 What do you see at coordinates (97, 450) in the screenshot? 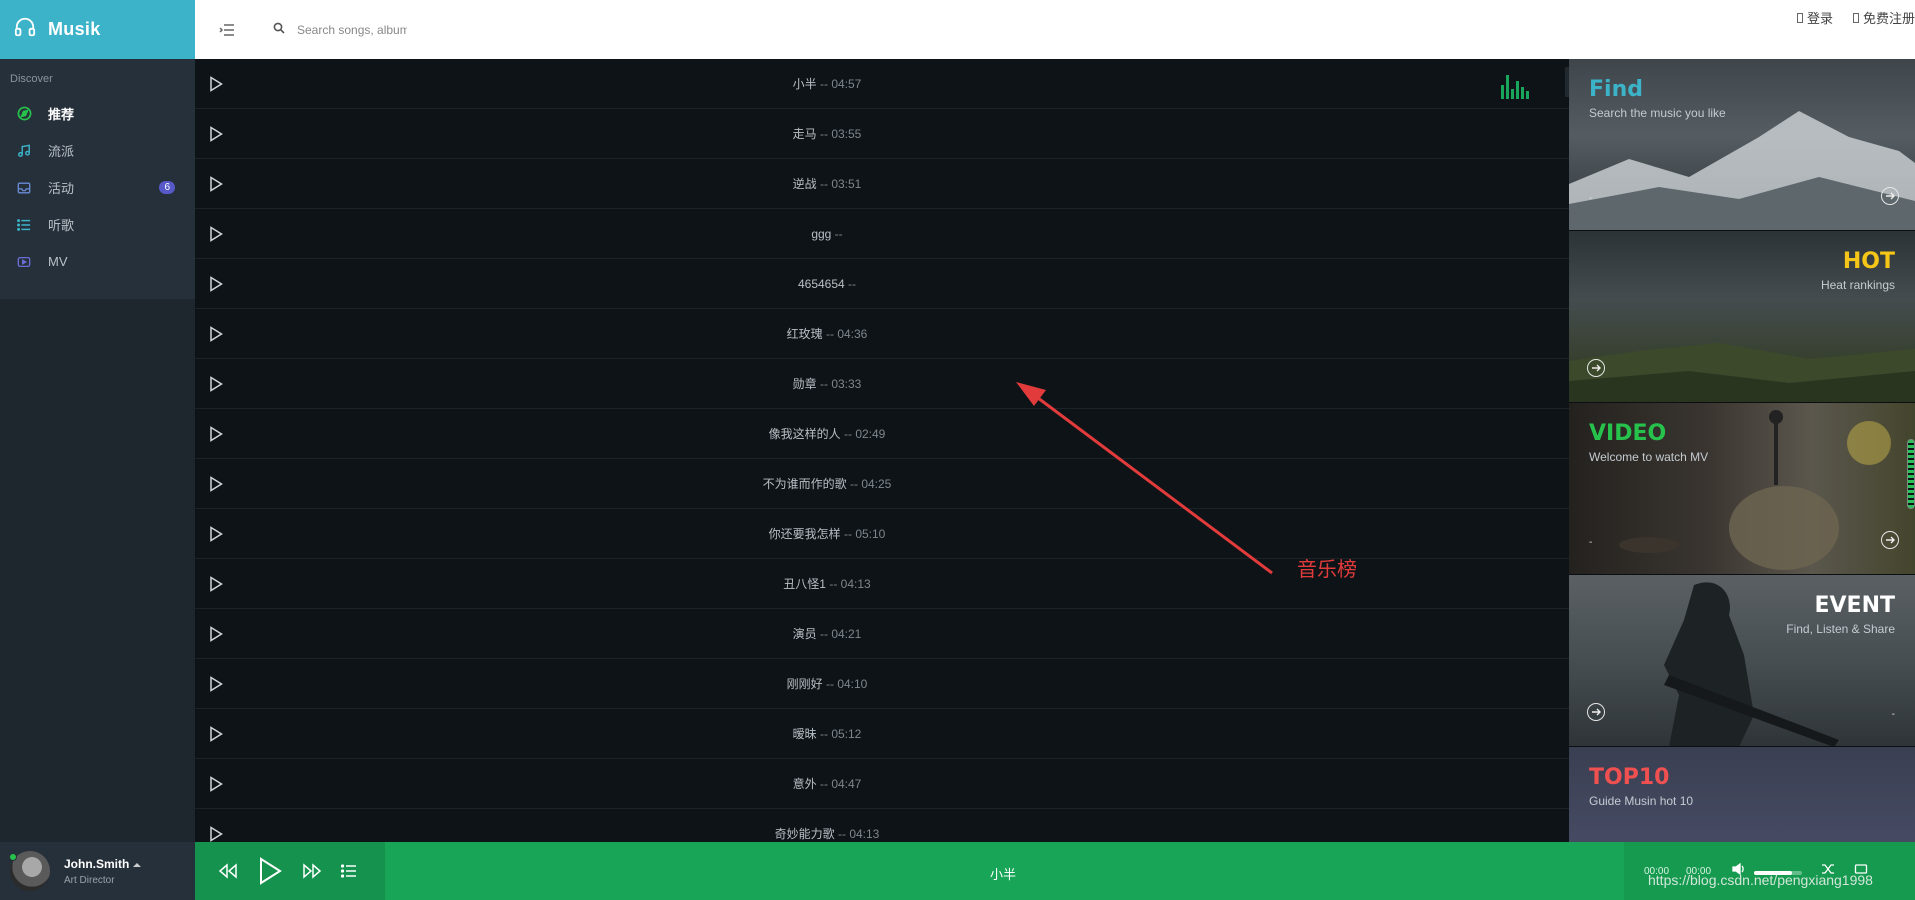
I see `sidebar: Discover 推荐 流派 活动 6 听歌 MV` at bounding box center [97, 450].